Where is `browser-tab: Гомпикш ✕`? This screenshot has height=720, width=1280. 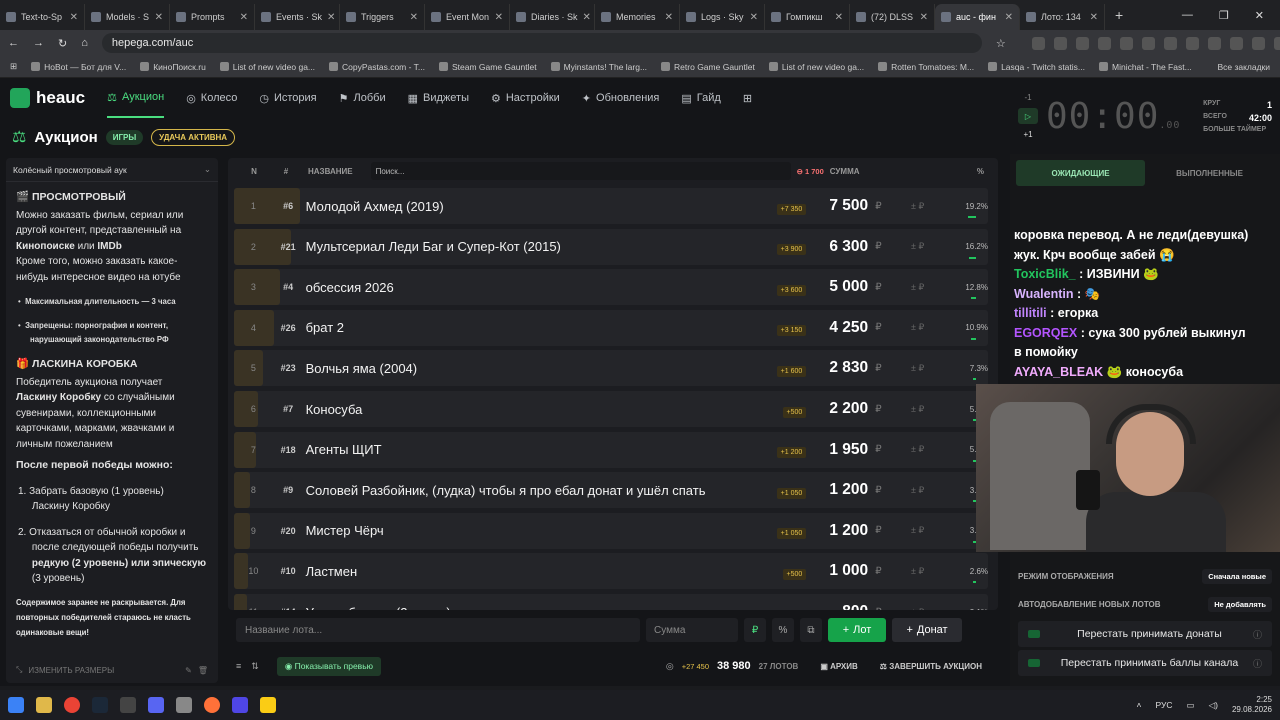
browser-tab: Гомпикш ✕ is located at coordinates (807, 17).